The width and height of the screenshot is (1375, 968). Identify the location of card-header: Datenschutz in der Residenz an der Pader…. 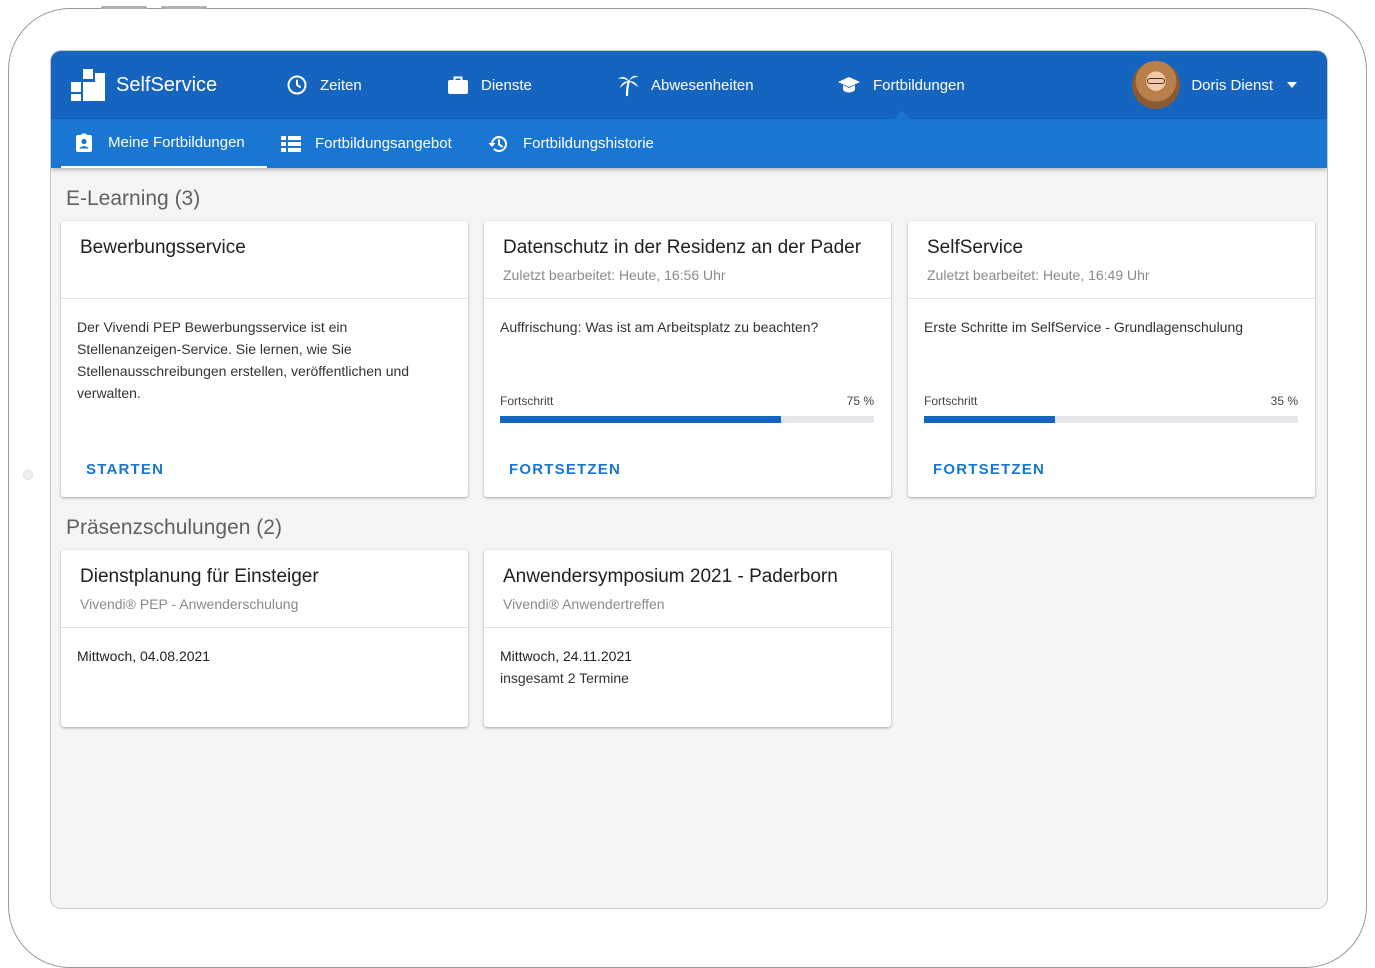
(687, 260).